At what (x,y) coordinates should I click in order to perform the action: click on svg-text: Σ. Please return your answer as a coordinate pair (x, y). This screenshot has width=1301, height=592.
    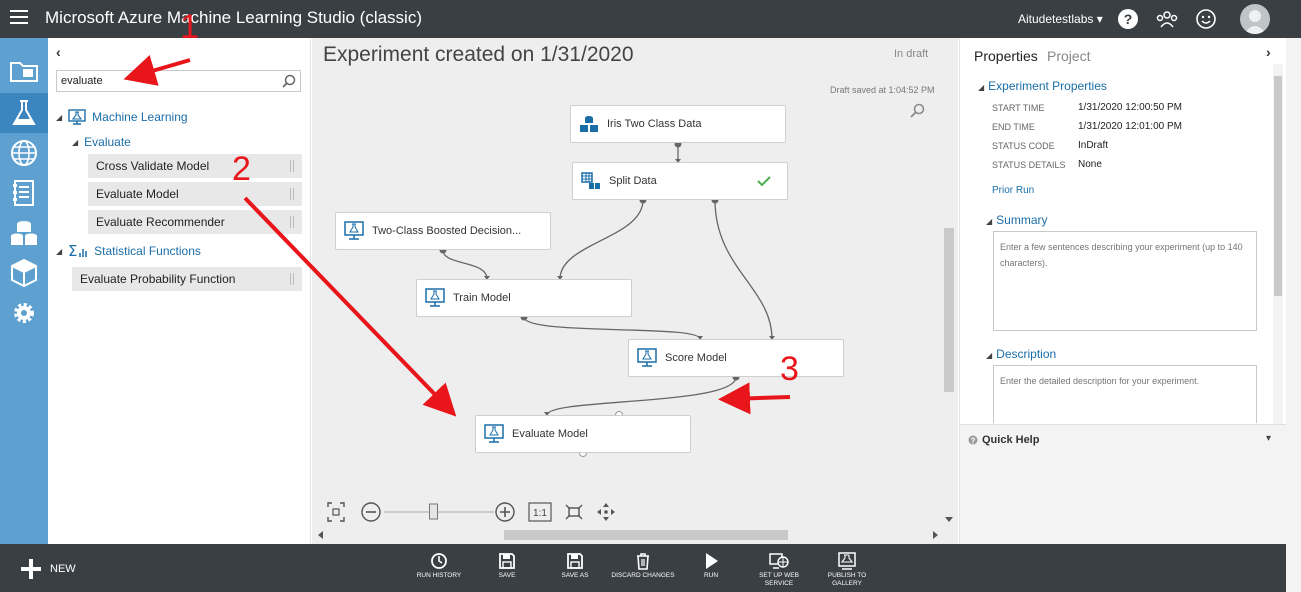
    Looking at the image, I should click on (72, 251).